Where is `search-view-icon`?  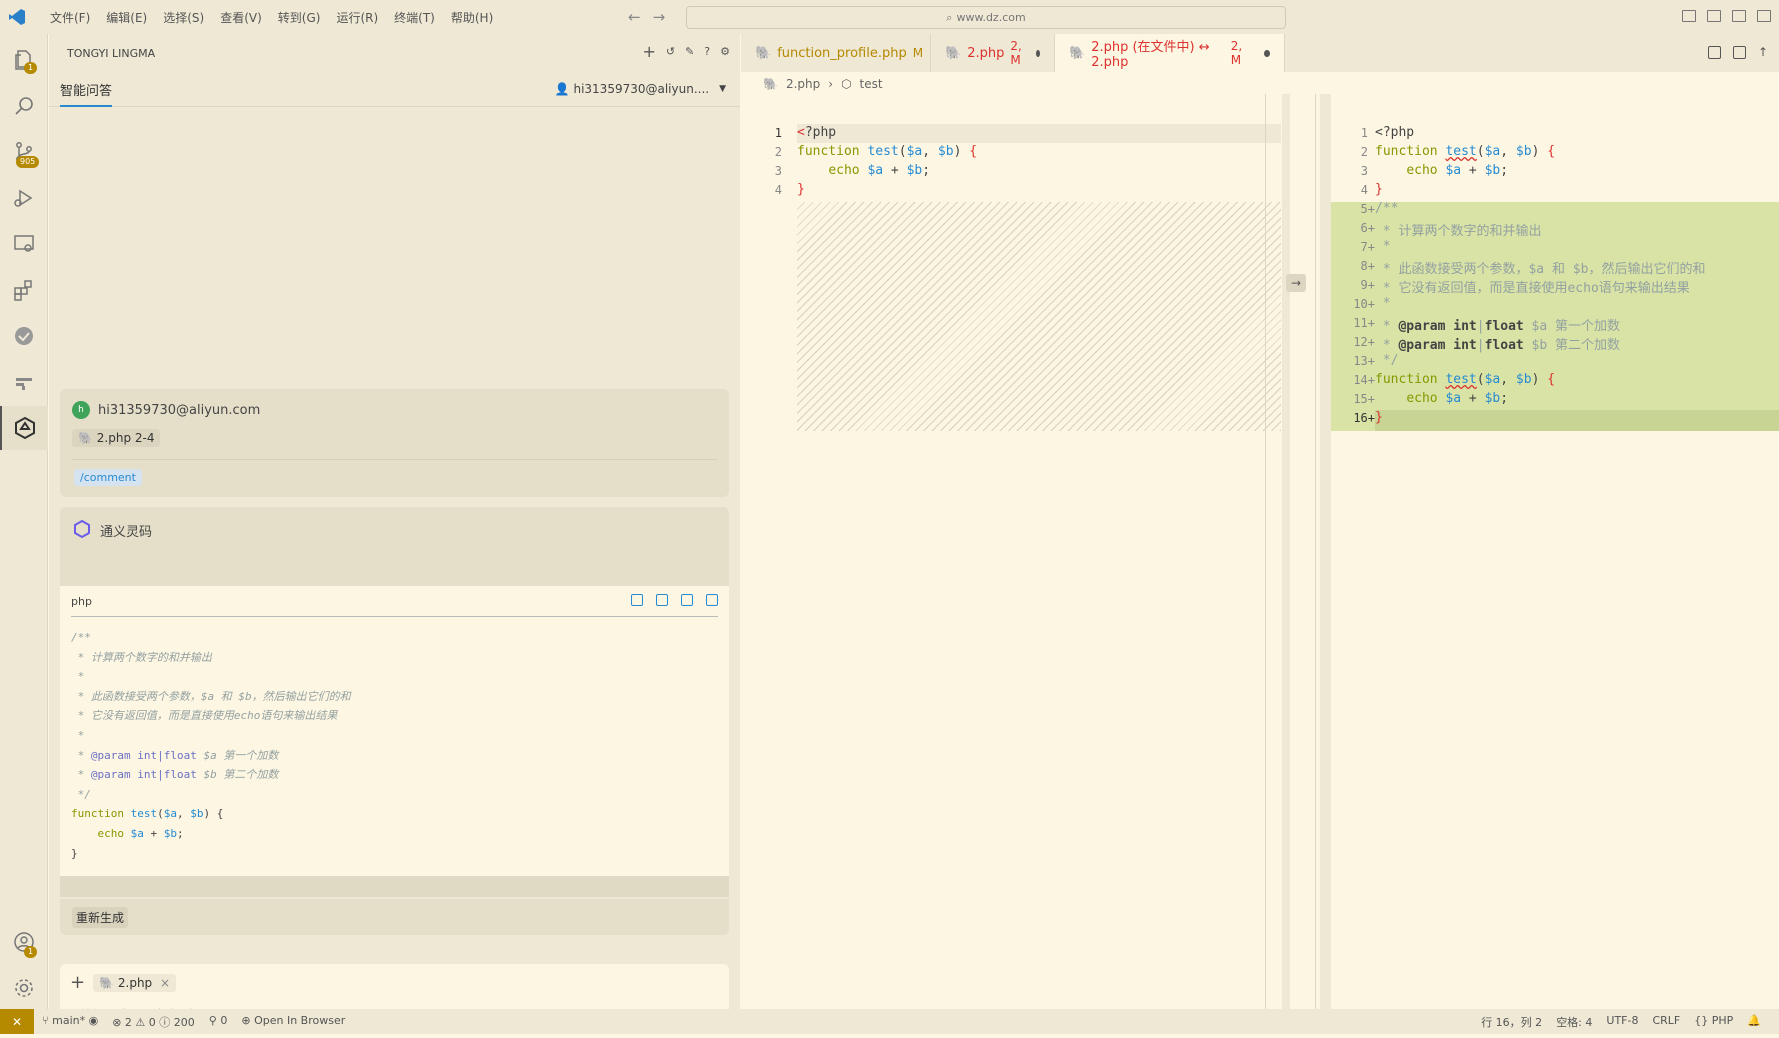 search-view-icon is located at coordinates (24, 106).